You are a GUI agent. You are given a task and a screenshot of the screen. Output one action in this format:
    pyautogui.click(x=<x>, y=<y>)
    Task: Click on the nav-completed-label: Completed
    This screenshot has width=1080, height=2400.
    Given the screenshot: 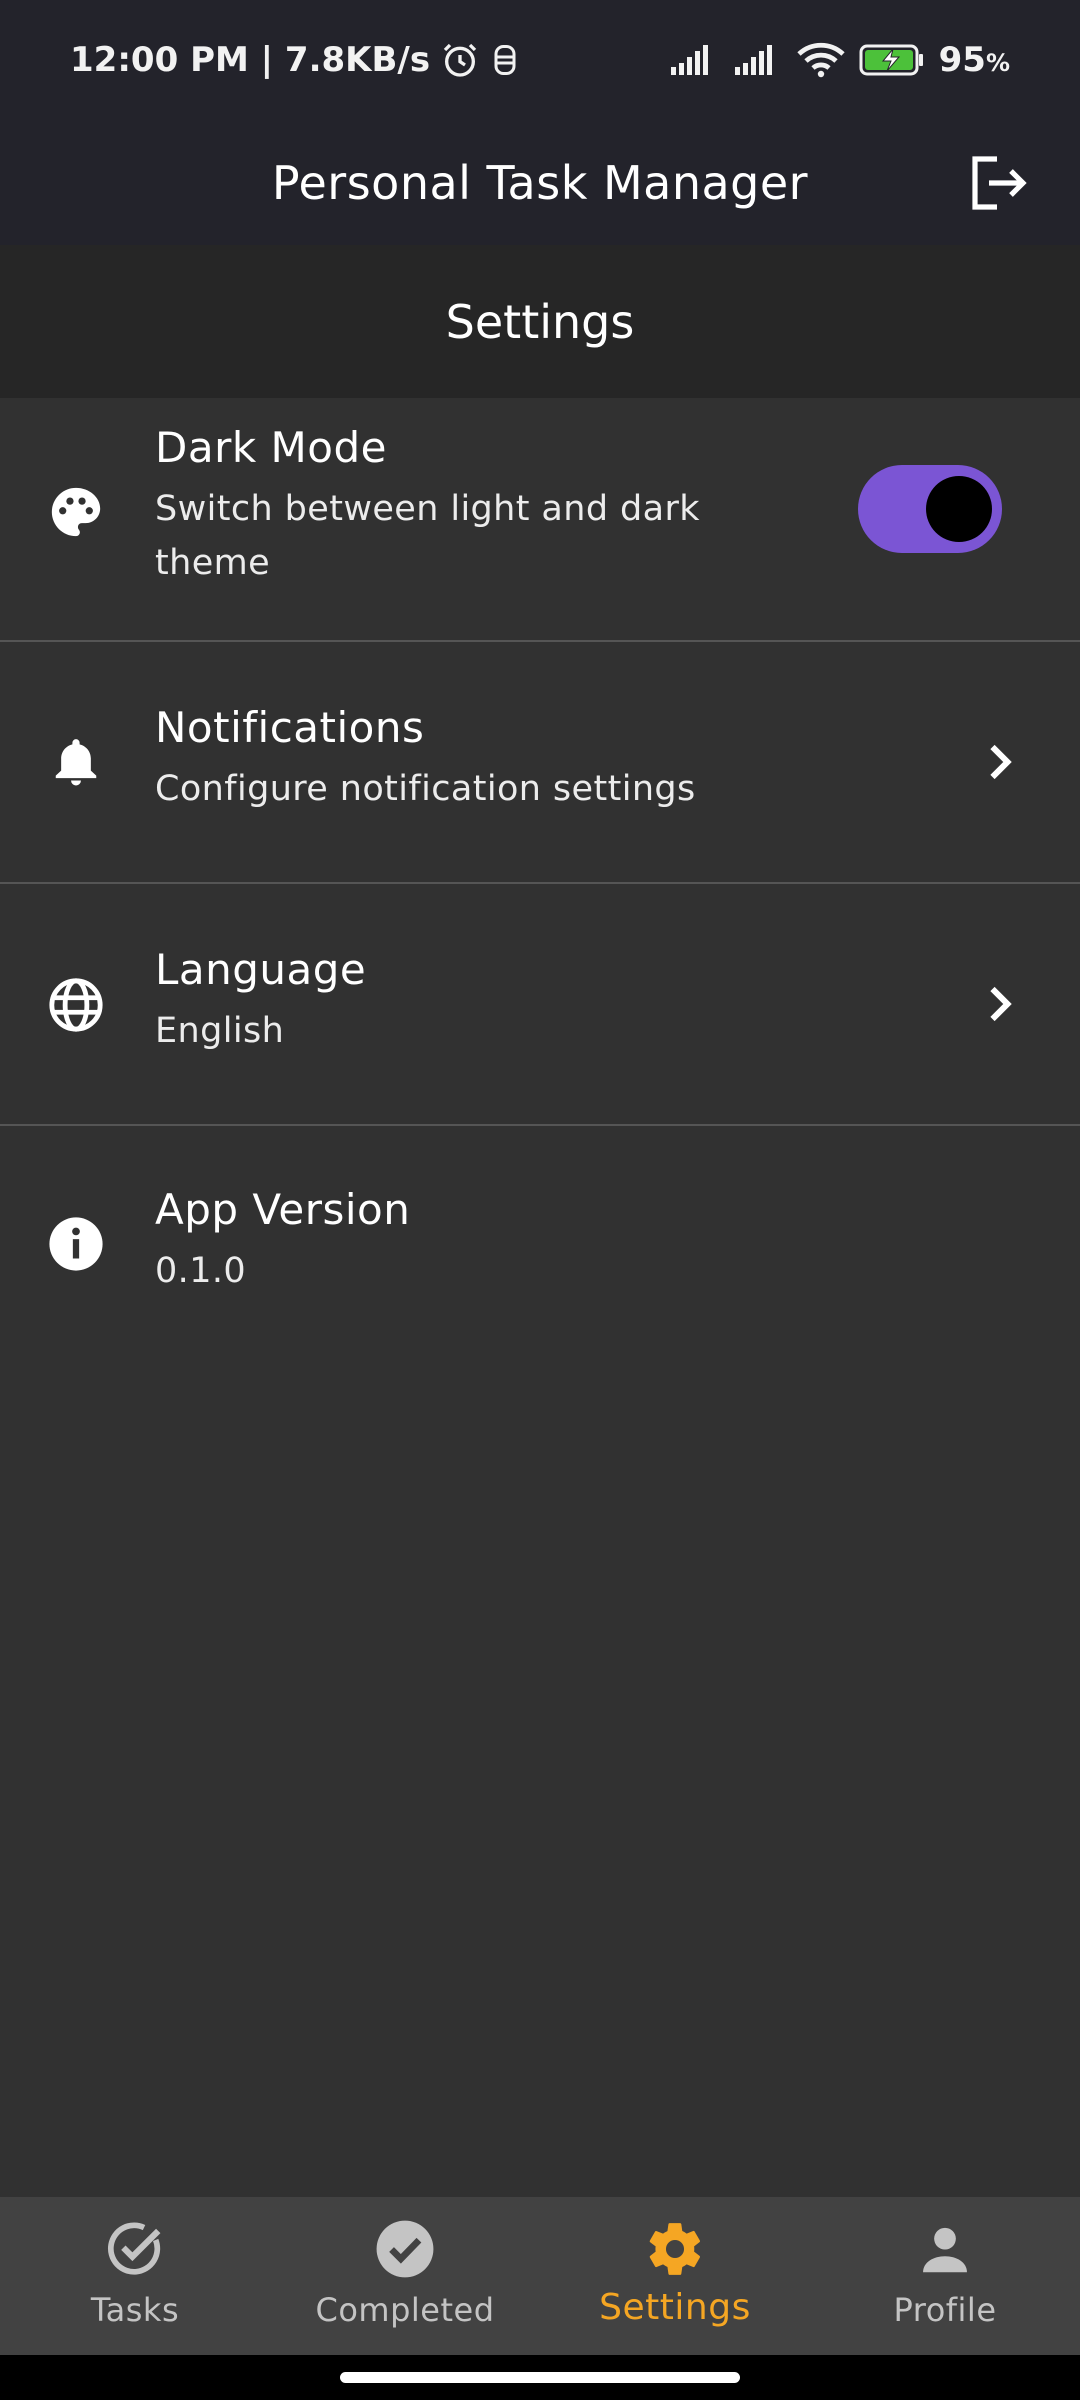 What is the action you would take?
    pyautogui.click(x=405, y=2310)
    